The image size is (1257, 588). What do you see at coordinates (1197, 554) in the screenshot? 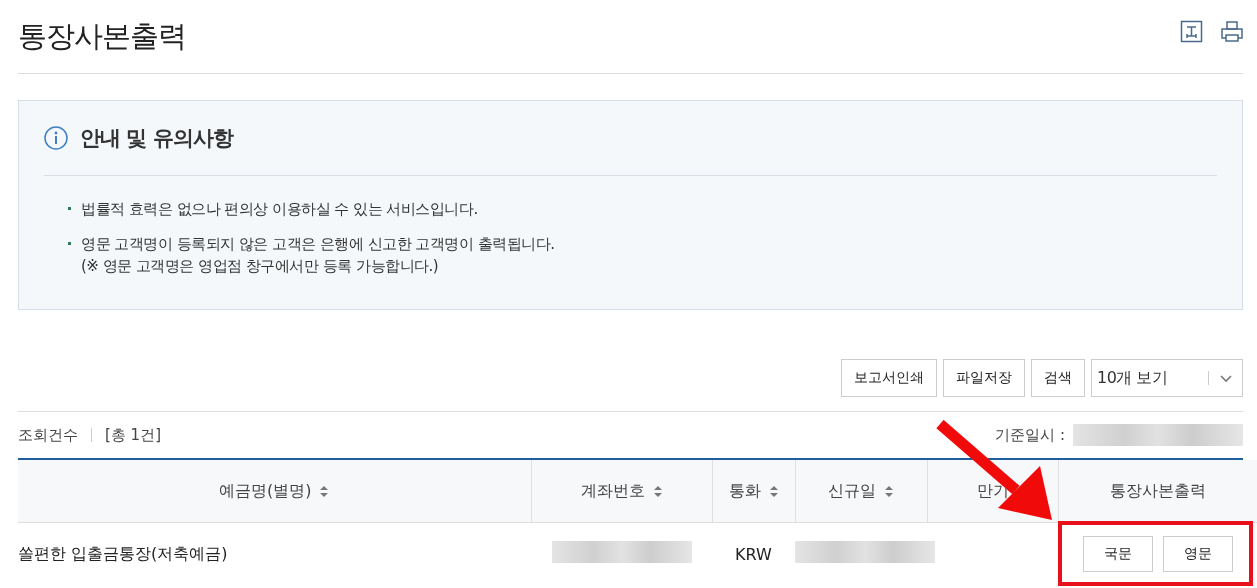
I see `print-option-button: 영문` at bounding box center [1197, 554].